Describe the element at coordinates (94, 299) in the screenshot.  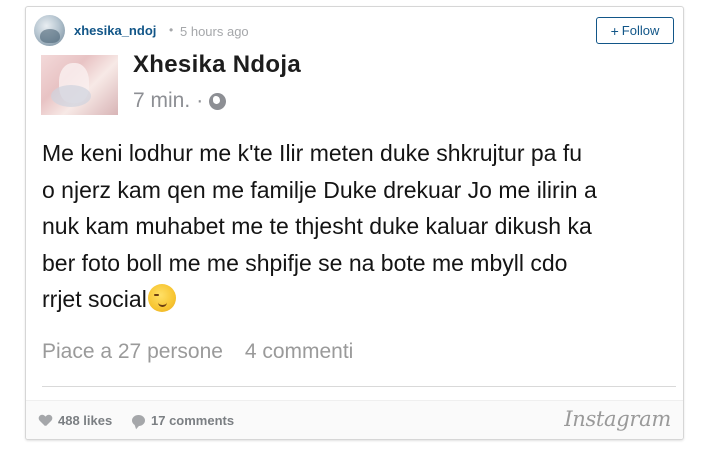
I see `fb-text-line: rrjet social` at that location.